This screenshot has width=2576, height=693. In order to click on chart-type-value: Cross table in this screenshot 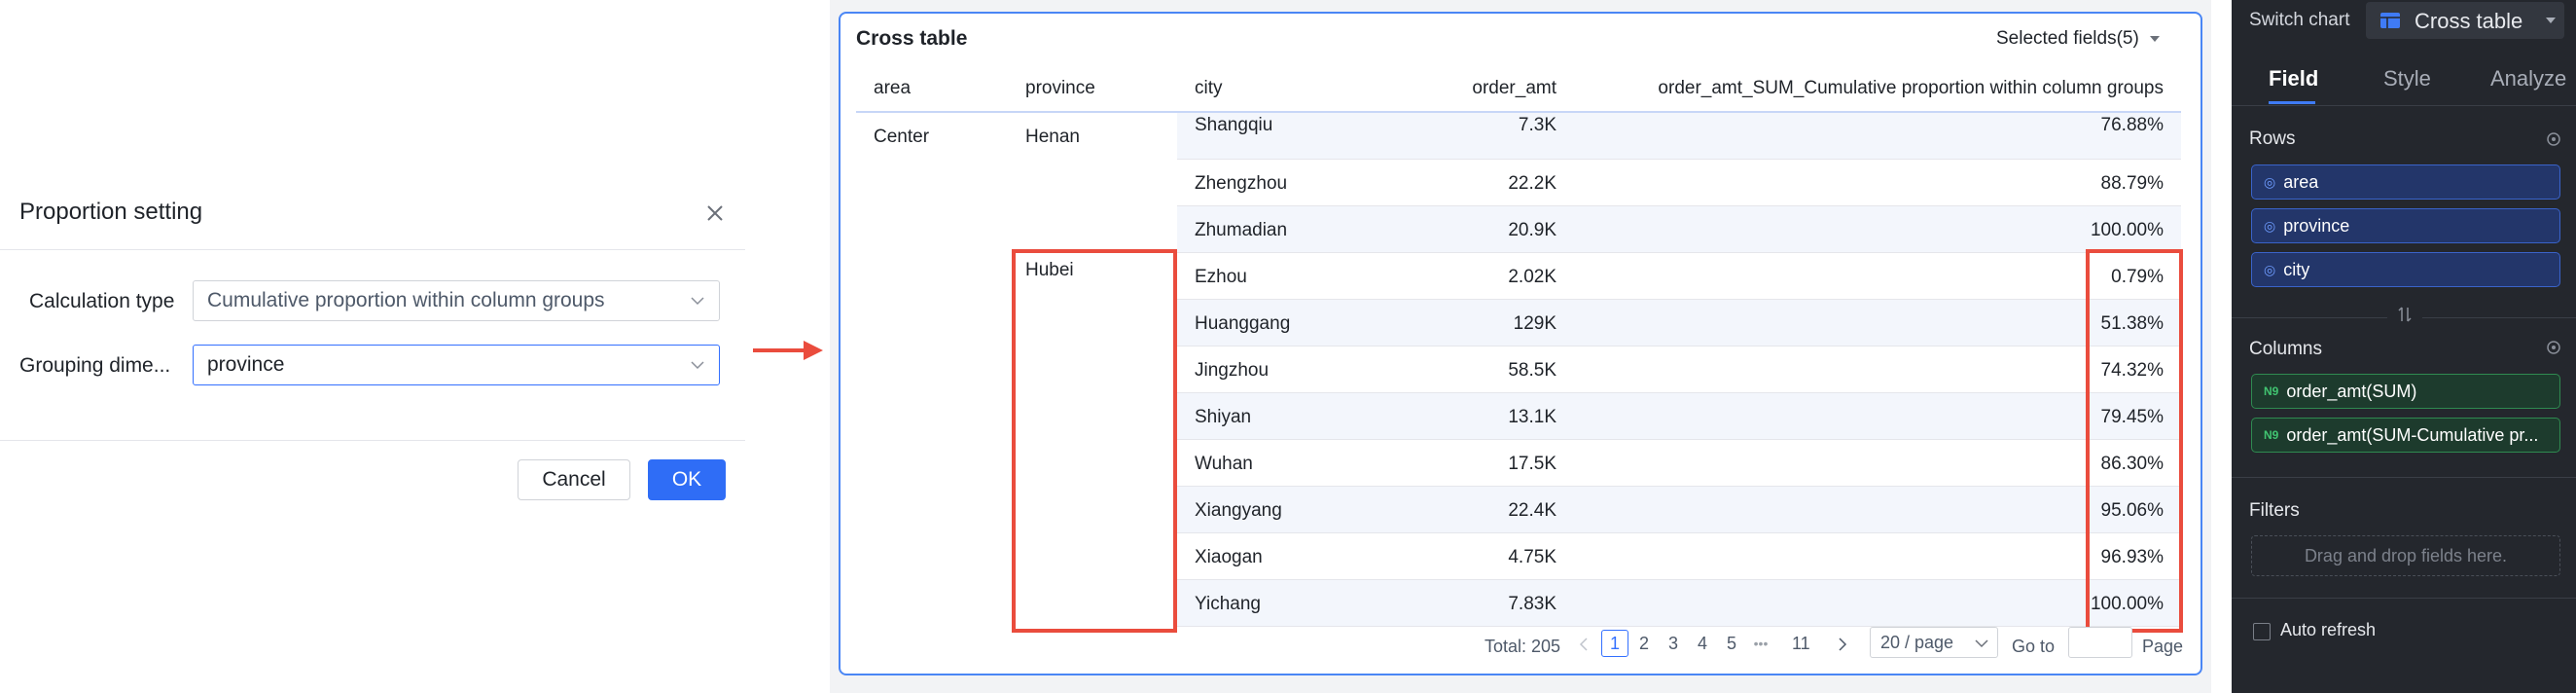, I will do `click(2469, 21)`.